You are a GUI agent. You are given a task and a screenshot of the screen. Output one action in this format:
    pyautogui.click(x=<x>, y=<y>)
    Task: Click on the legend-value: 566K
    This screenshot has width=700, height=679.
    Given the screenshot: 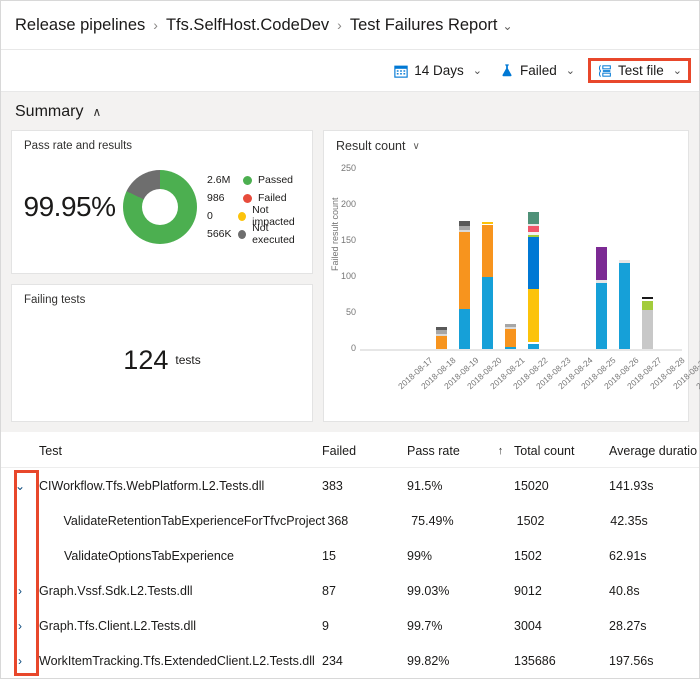 What is the action you would take?
    pyautogui.click(x=219, y=234)
    